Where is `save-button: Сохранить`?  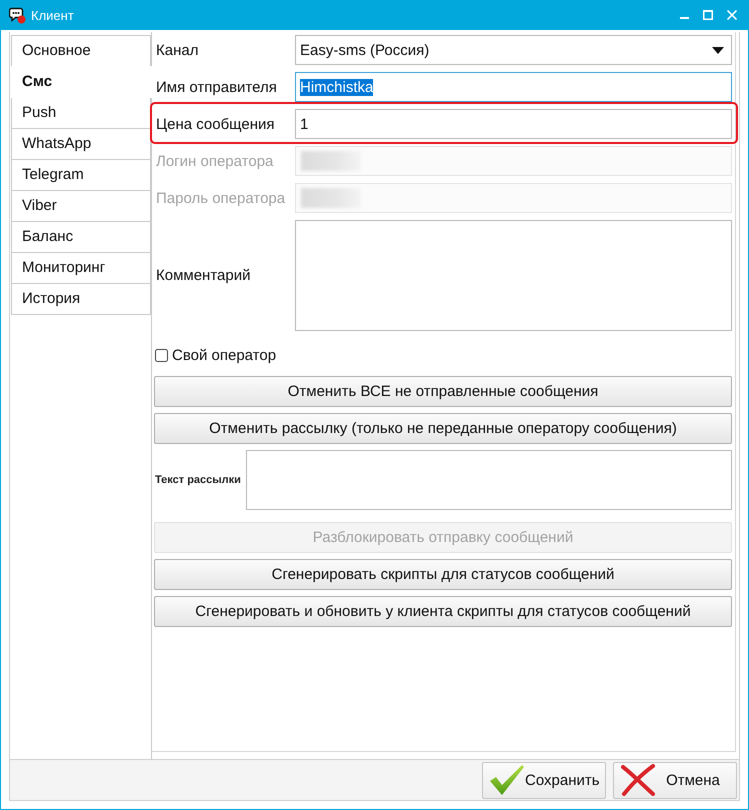
save-button: Сохранить is located at coordinates (544, 780).